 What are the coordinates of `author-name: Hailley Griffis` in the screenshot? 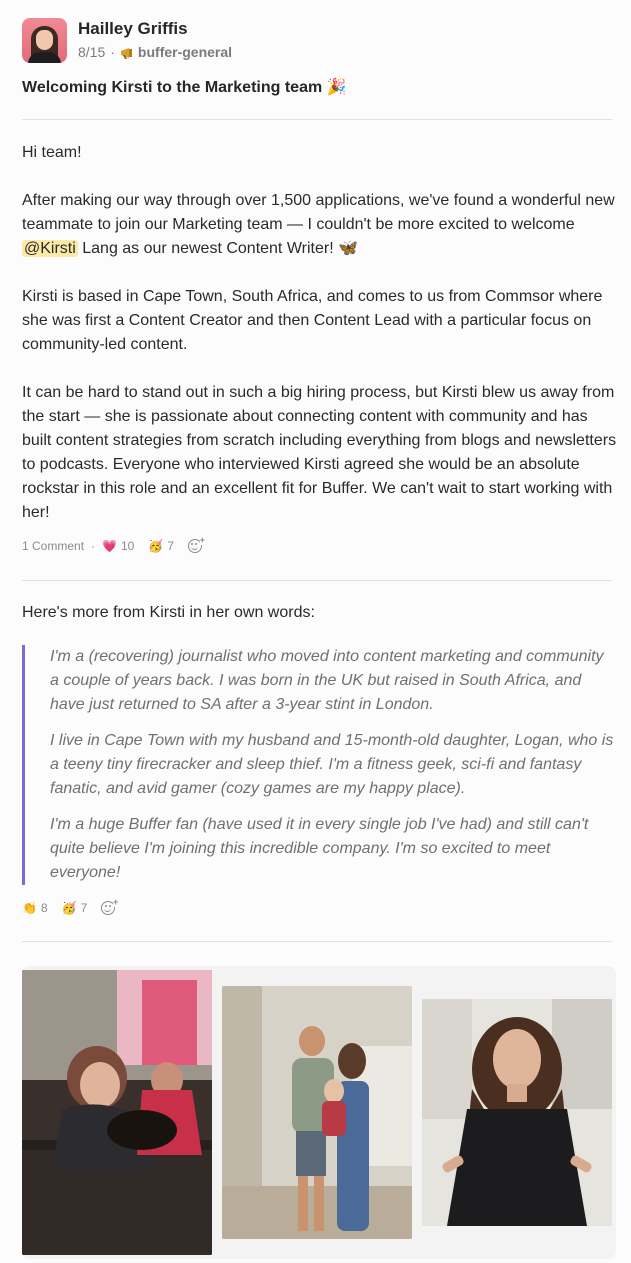 It's located at (155, 29).